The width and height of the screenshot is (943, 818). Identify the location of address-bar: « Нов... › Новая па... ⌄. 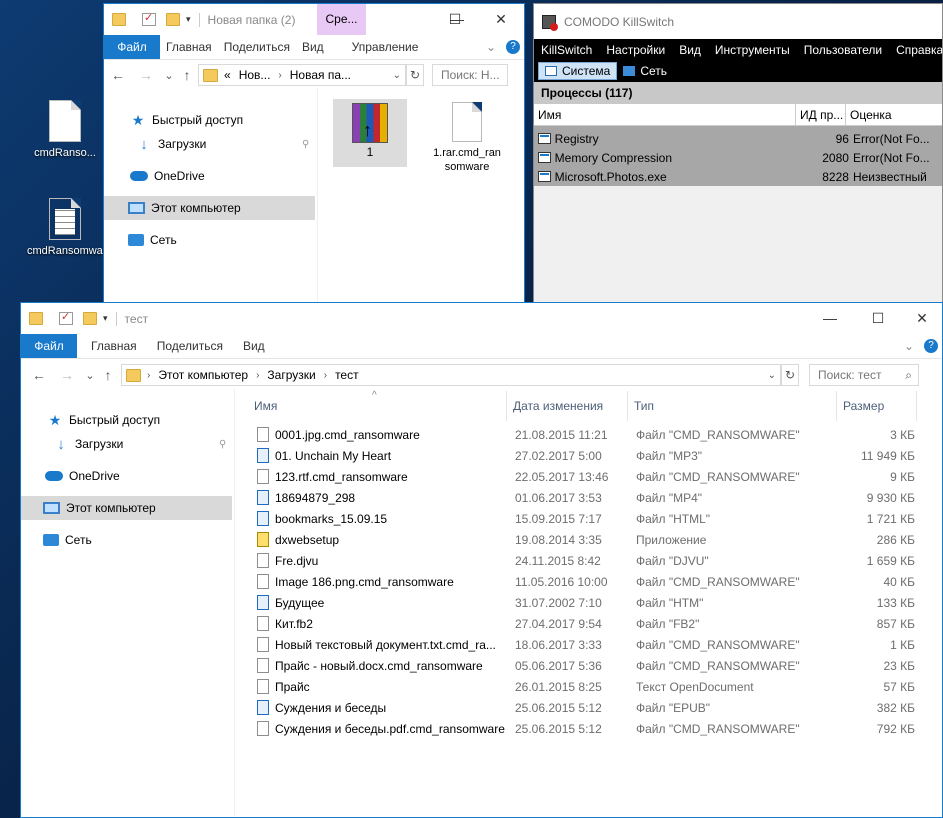
(302, 75).